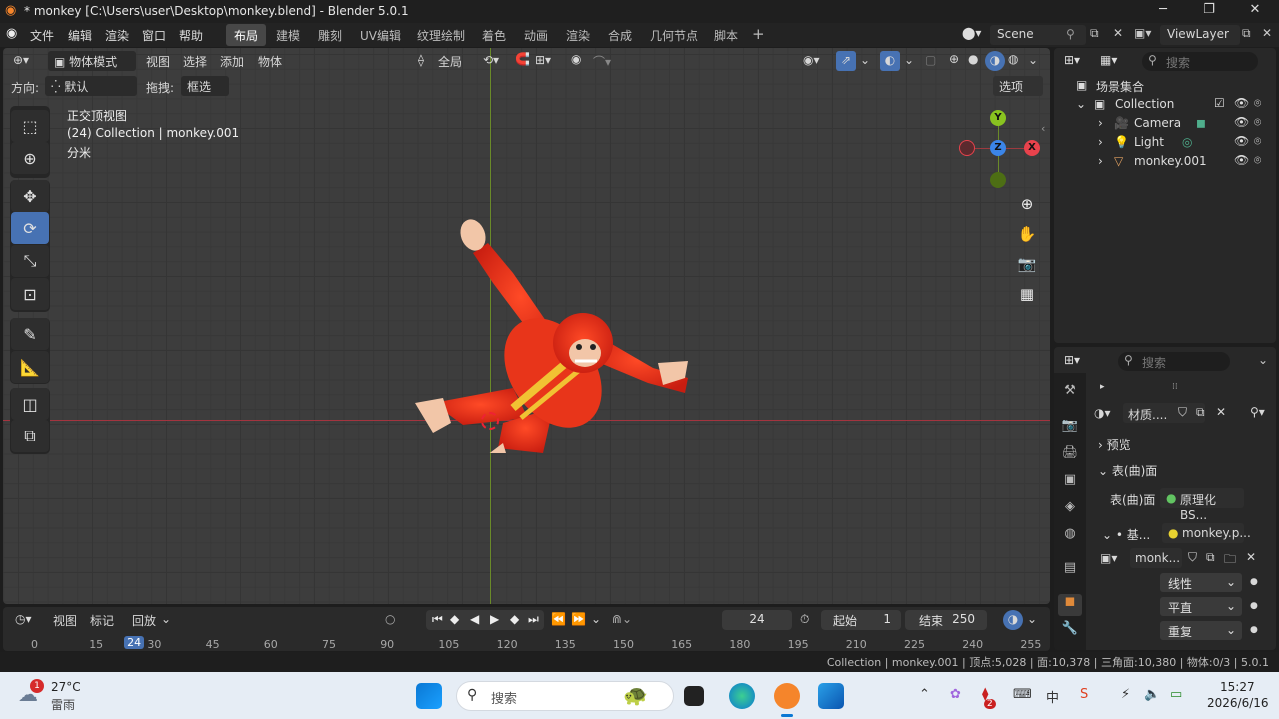  What do you see at coordinates (578, 619) in the screenshot?
I see `next-frame-icon: ⏩` at bounding box center [578, 619].